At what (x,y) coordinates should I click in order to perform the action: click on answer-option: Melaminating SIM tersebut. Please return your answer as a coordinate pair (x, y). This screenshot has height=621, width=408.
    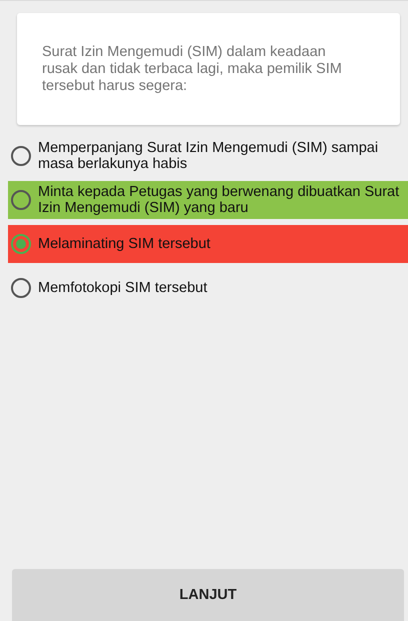
    Looking at the image, I should click on (208, 244).